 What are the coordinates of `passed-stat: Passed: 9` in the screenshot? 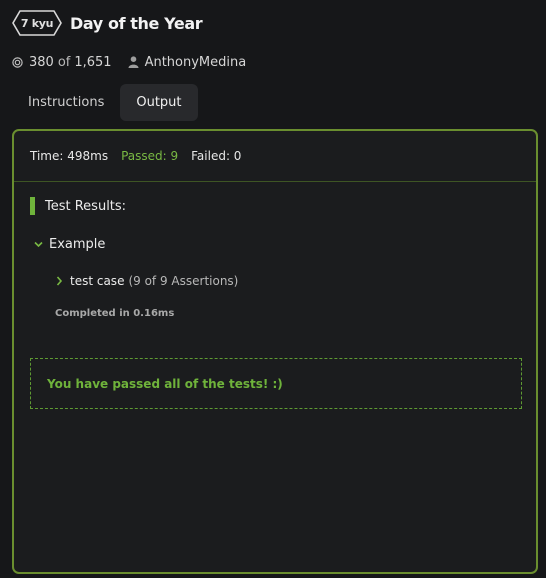 It's located at (150, 156).